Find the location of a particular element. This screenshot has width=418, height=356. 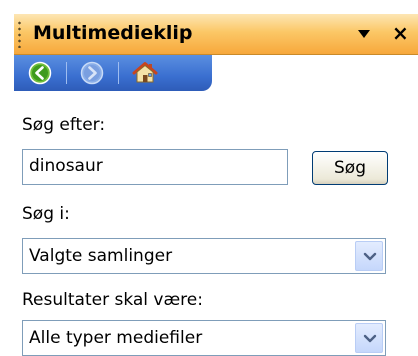

search-in-dropdown-button is located at coordinates (369, 256).